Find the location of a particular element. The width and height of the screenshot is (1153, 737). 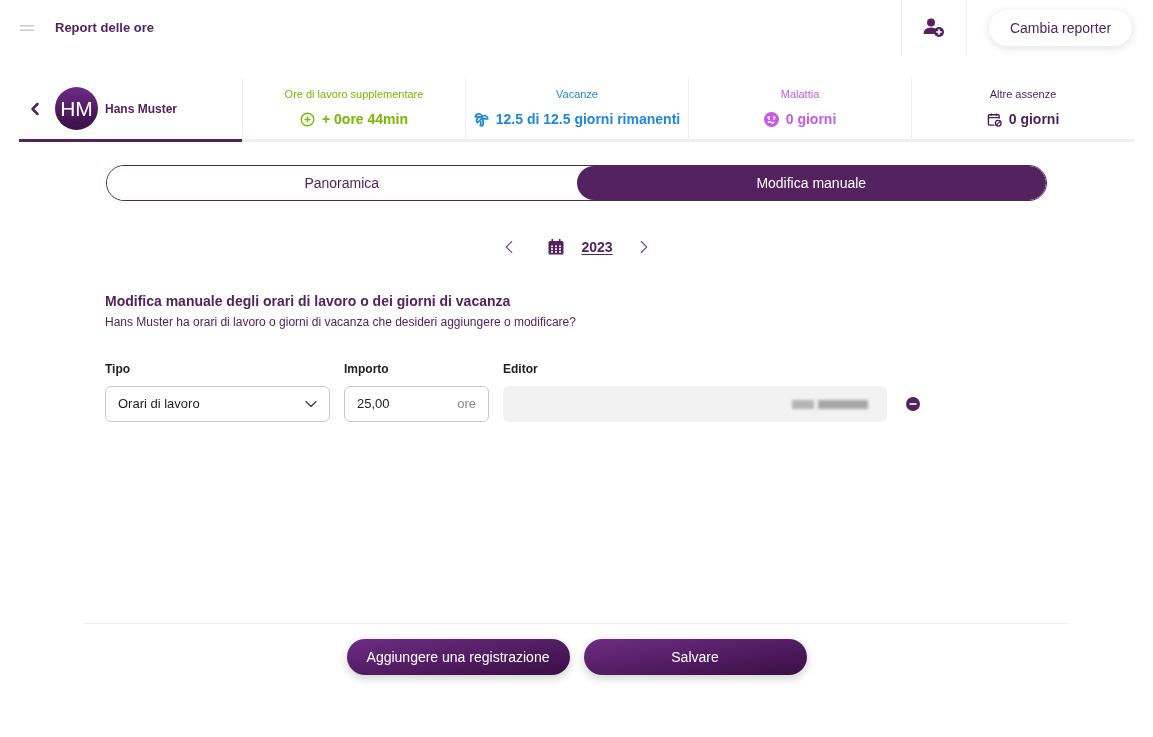

section-subtitle: Hans Muster ha orari di lavoro o giorni di vacanza che desideri aggiungere o modificare? is located at coordinates (341, 322).